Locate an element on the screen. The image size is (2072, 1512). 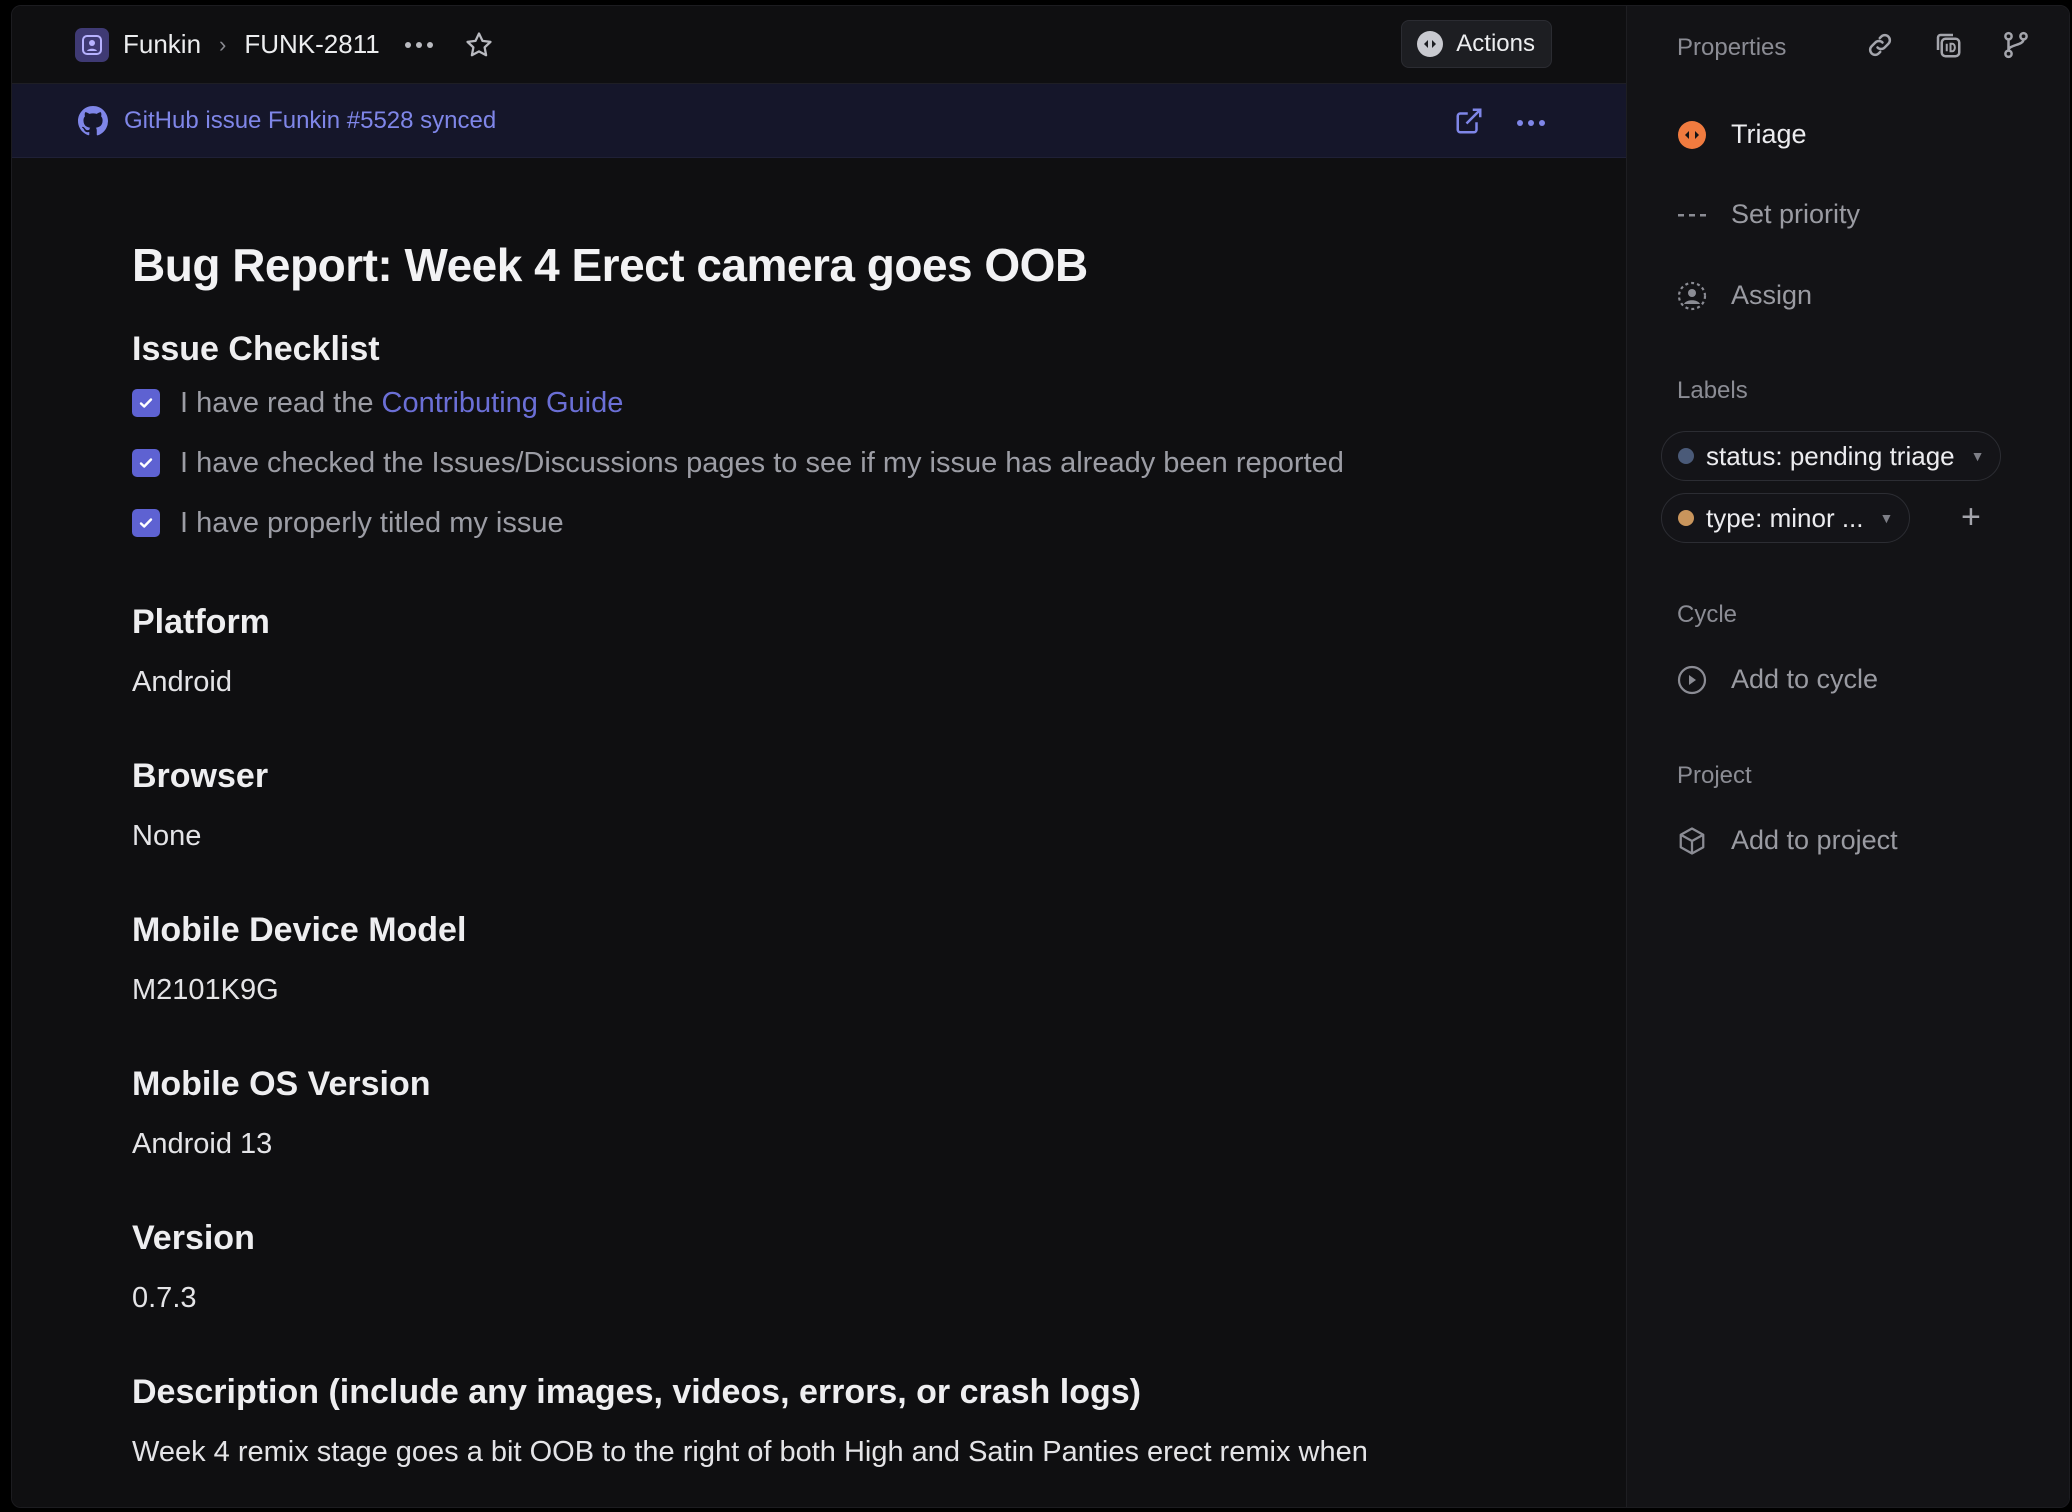
priority-property: Set priority is located at coordinates (1768, 214).